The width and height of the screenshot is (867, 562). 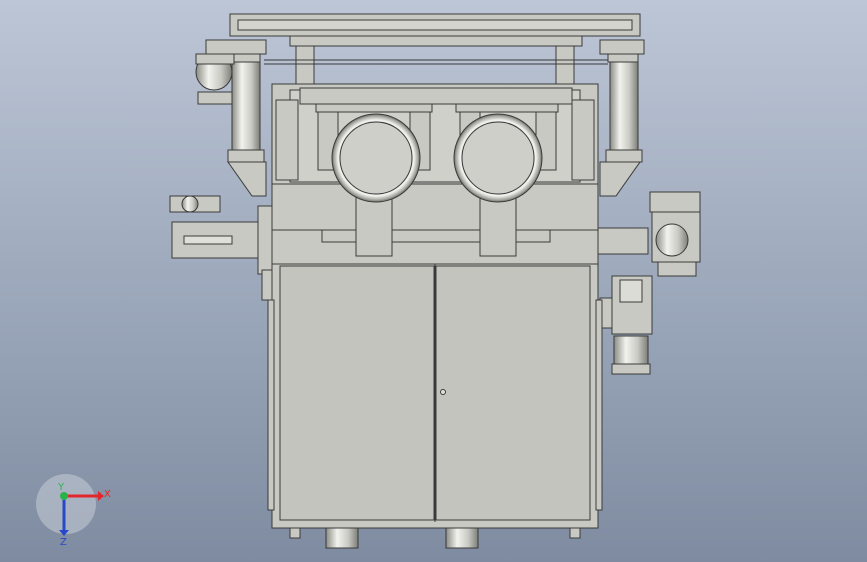 I want to click on left-side-assembly, so click(x=221, y=248).